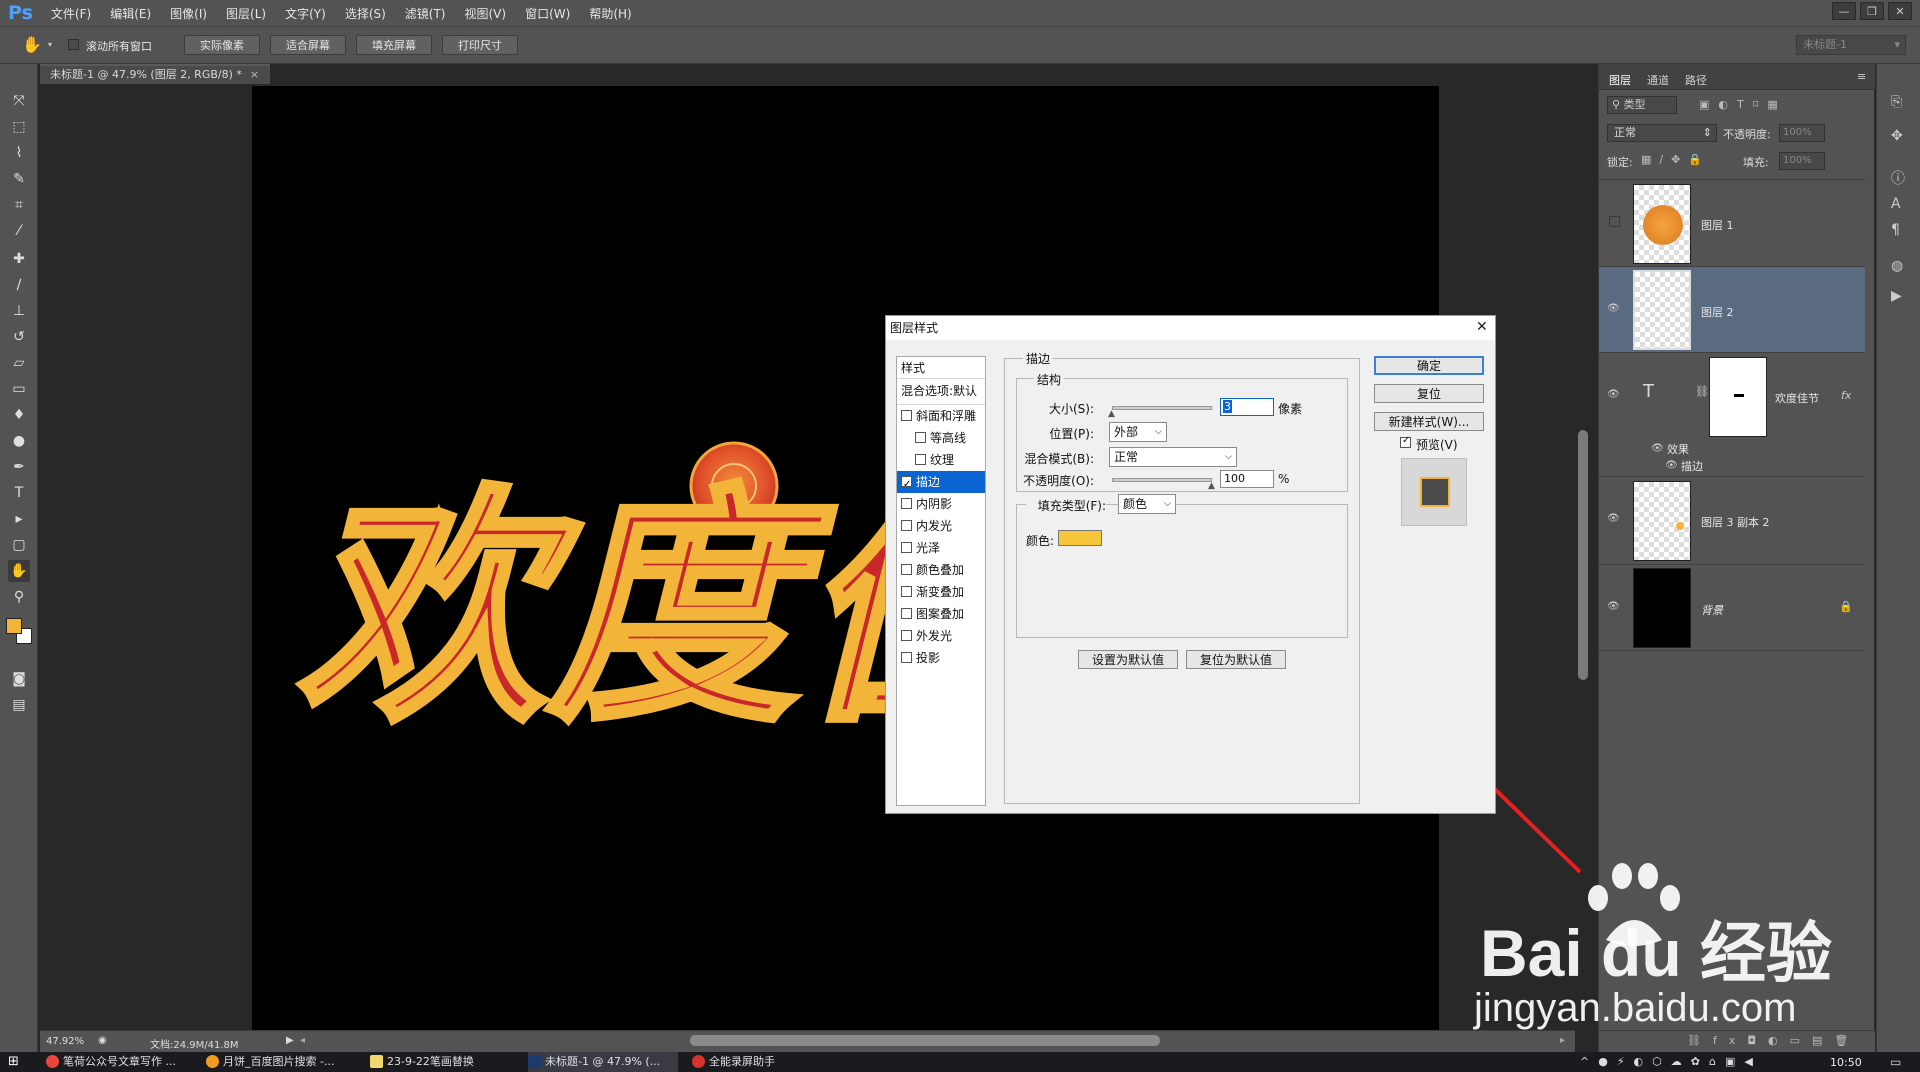  Describe the element at coordinates (1802, 133) in the screenshot. I see `opacity-input: 100%` at that location.